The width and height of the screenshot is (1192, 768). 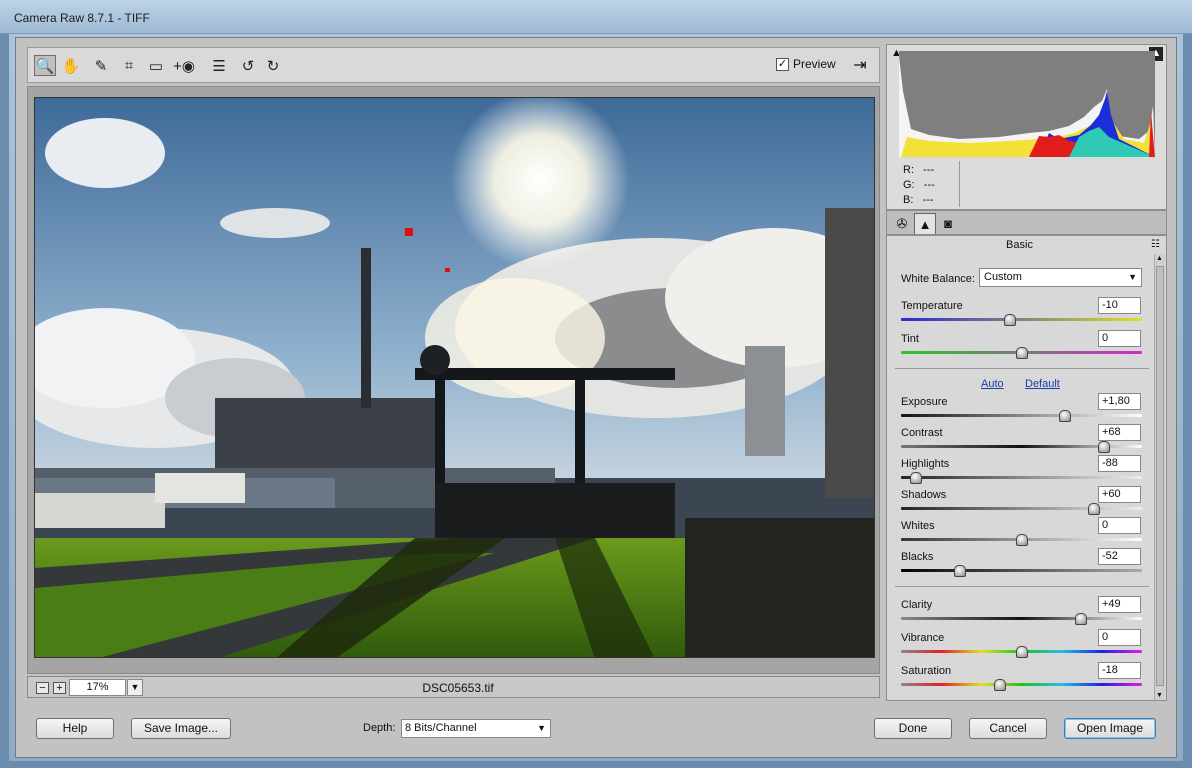 What do you see at coordinates (924, 402) in the screenshot?
I see `exposure-label: Exposure` at bounding box center [924, 402].